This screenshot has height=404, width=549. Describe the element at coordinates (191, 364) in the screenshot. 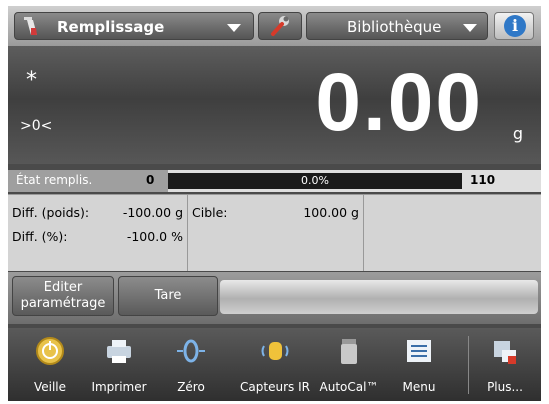

I see `zero-button: Zéro` at that location.